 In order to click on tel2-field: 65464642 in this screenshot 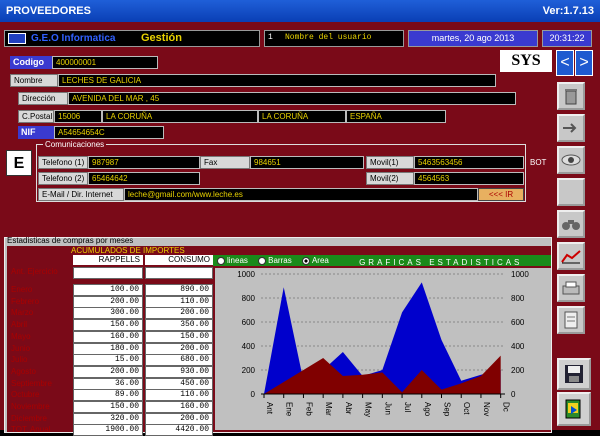, I will do `click(144, 178)`.